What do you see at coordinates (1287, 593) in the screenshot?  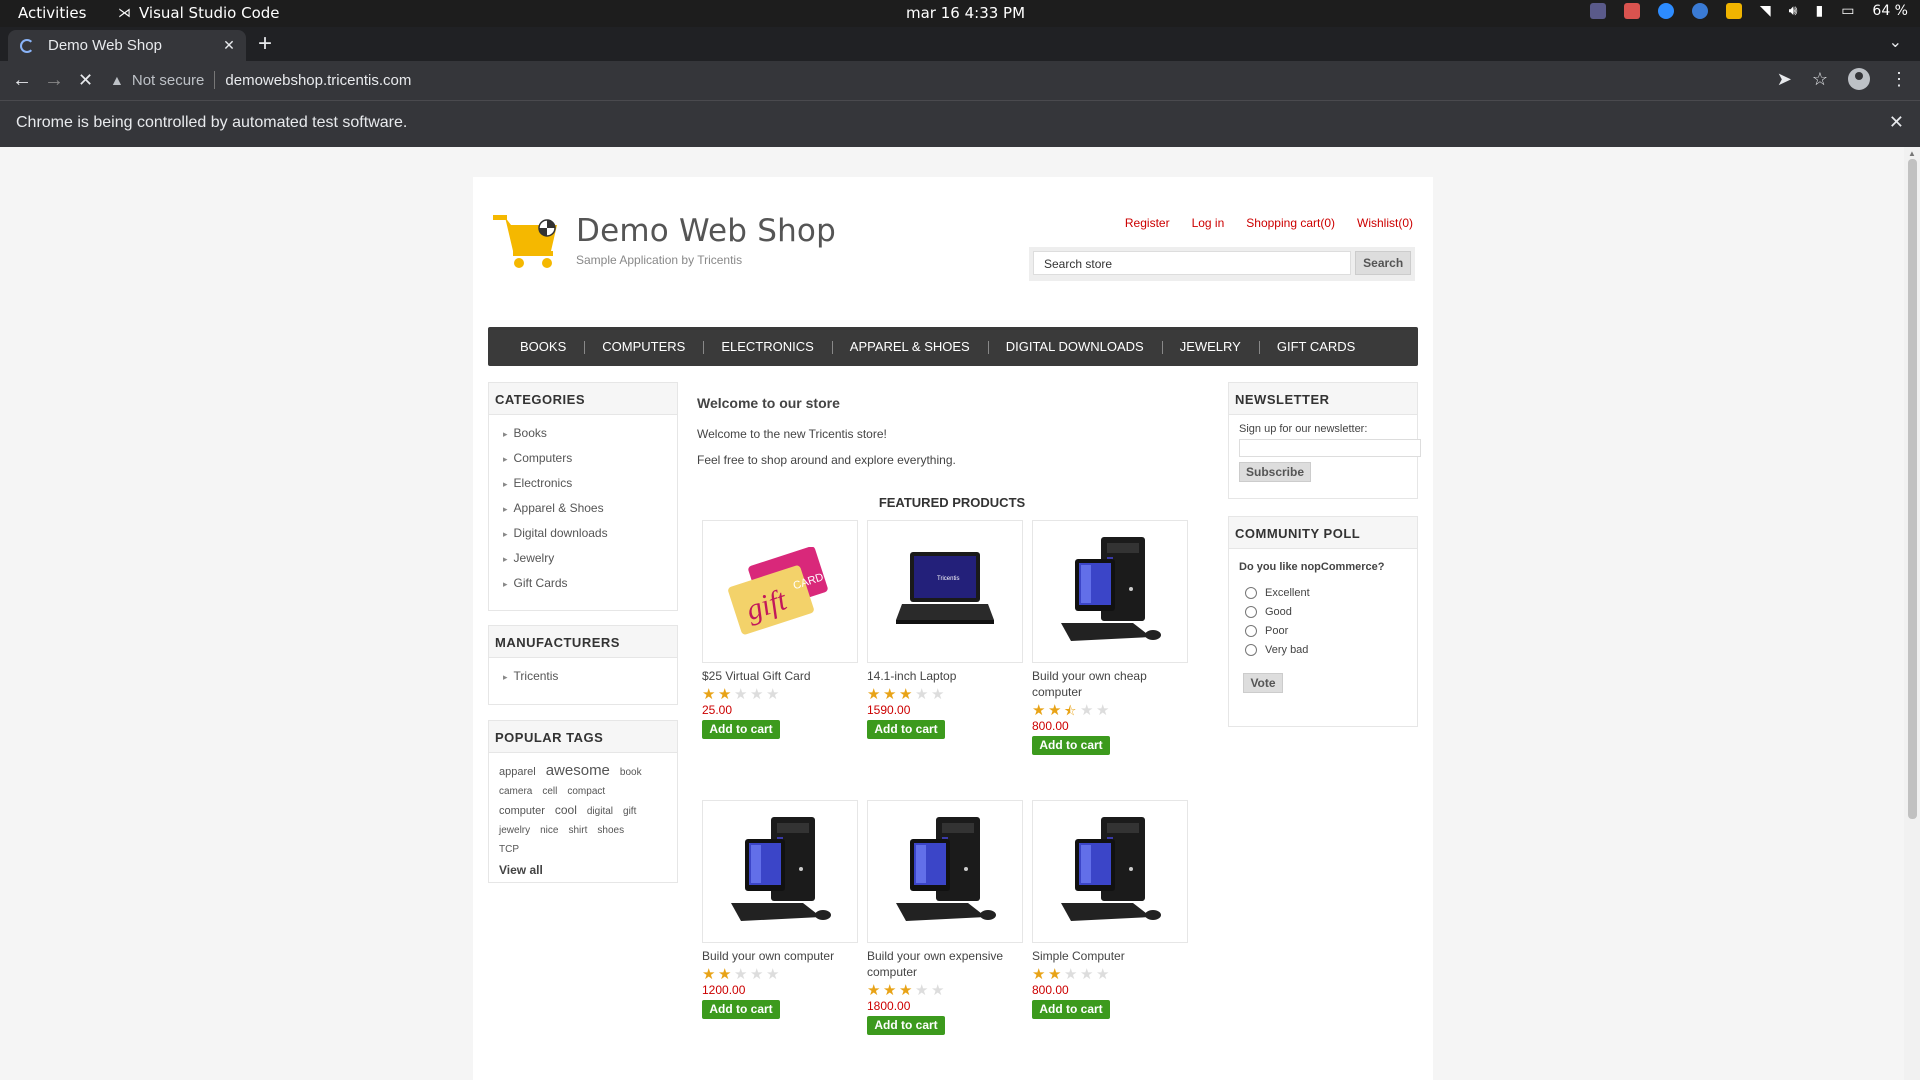 I see `poll-option-label: Excellent` at bounding box center [1287, 593].